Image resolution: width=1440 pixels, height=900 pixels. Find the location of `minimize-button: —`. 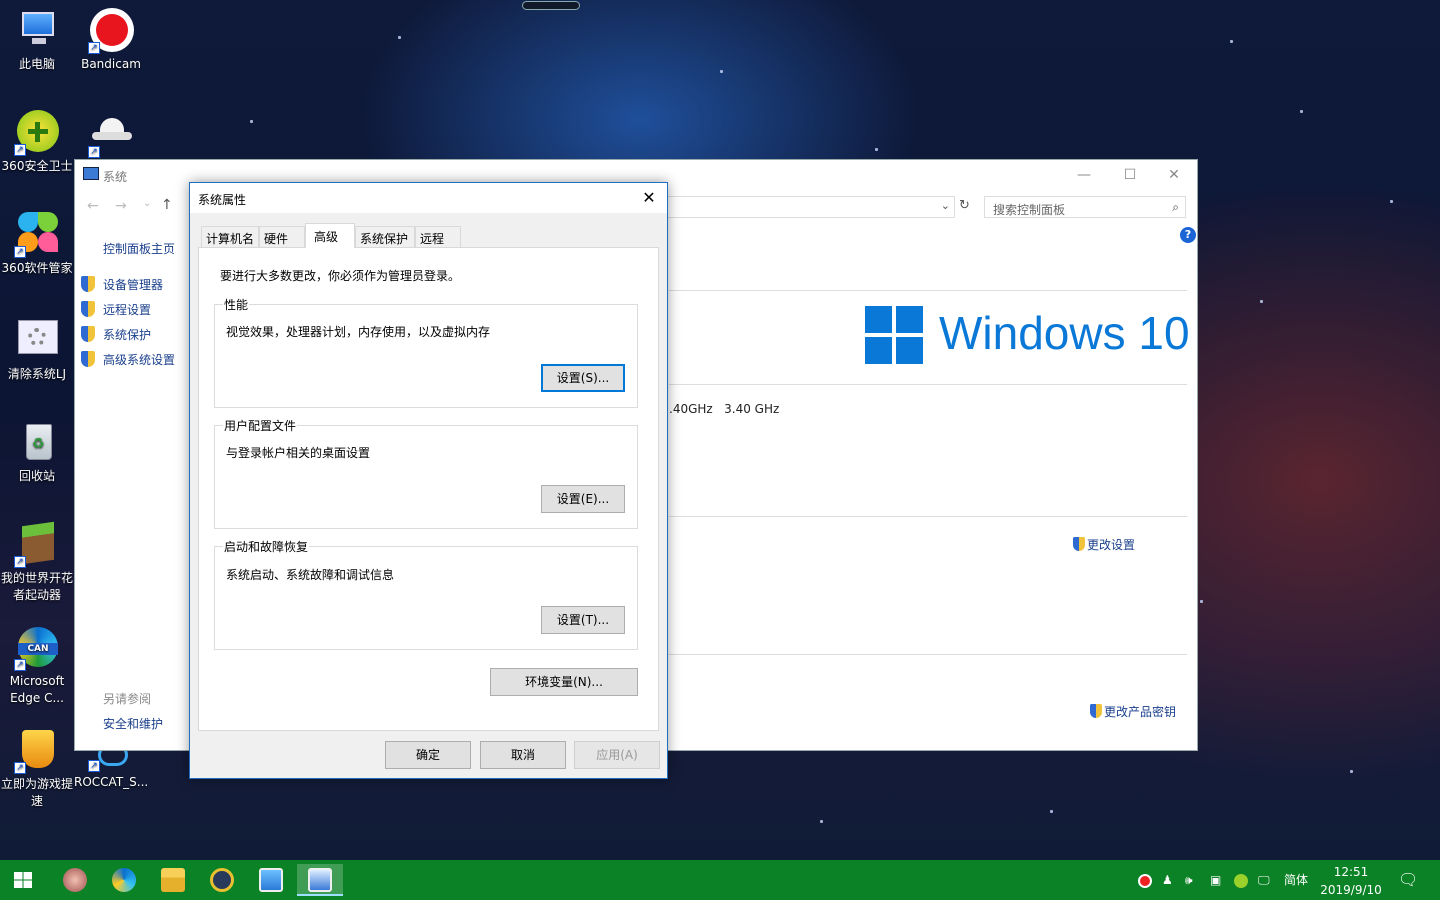

minimize-button: — is located at coordinates (1084, 175).